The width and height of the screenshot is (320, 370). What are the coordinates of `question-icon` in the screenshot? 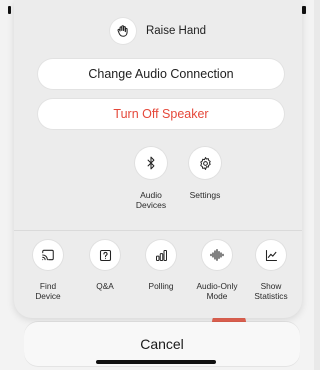 It's located at (105, 255).